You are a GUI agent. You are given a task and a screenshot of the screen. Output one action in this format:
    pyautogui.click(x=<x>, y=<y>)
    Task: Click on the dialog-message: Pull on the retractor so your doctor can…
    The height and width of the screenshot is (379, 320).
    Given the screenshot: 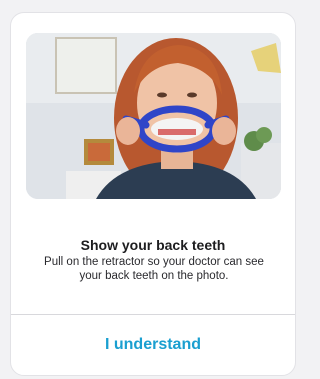 What is the action you would take?
    pyautogui.click(x=154, y=269)
    